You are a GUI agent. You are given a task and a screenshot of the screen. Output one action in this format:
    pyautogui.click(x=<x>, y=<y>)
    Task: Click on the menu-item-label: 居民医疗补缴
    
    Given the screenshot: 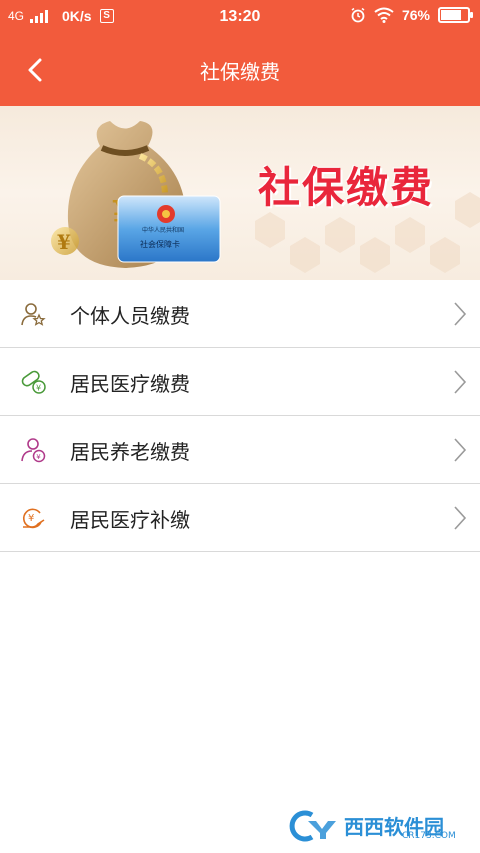 What is the action you would take?
    pyautogui.click(x=130, y=520)
    